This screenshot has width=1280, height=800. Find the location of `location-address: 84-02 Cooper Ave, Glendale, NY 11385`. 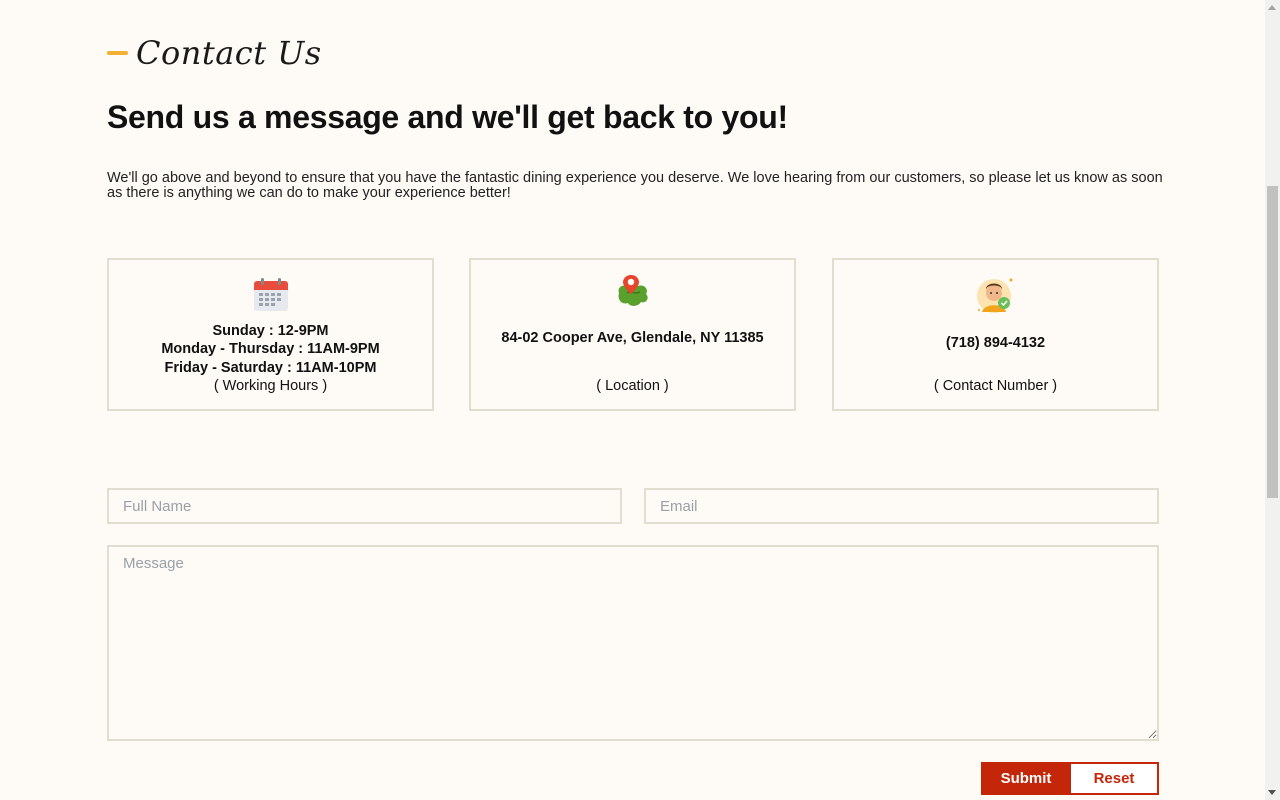

location-address: 84-02 Cooper Ave, Glendale, NY 11385 is located at coordinates (632, 338).